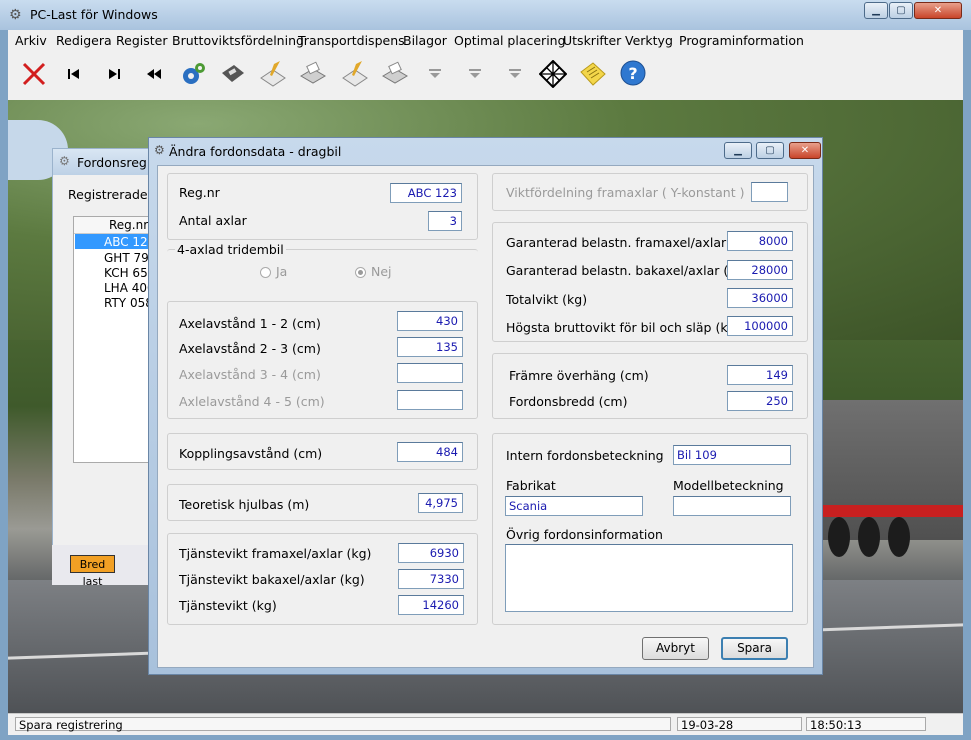  I want to click on notes-icon, so click(593, 74).